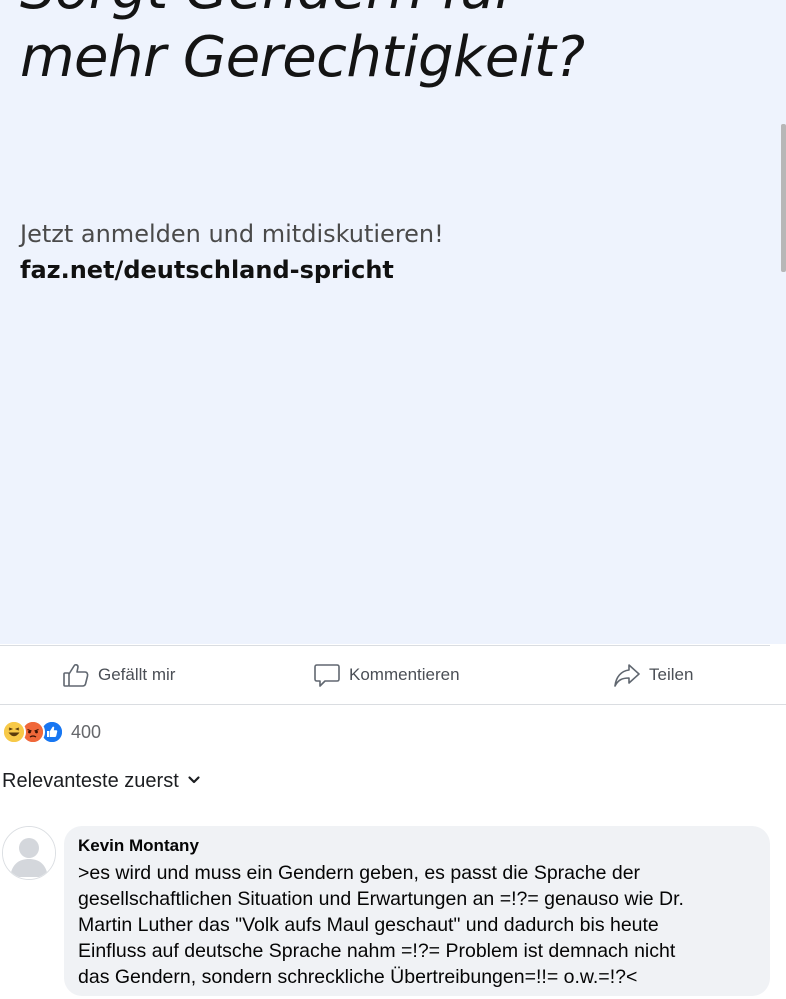 The height and width of the screenshot is (999, 786). I want to click on sort-label: Relevanteste zuerst, so click(90, 781).